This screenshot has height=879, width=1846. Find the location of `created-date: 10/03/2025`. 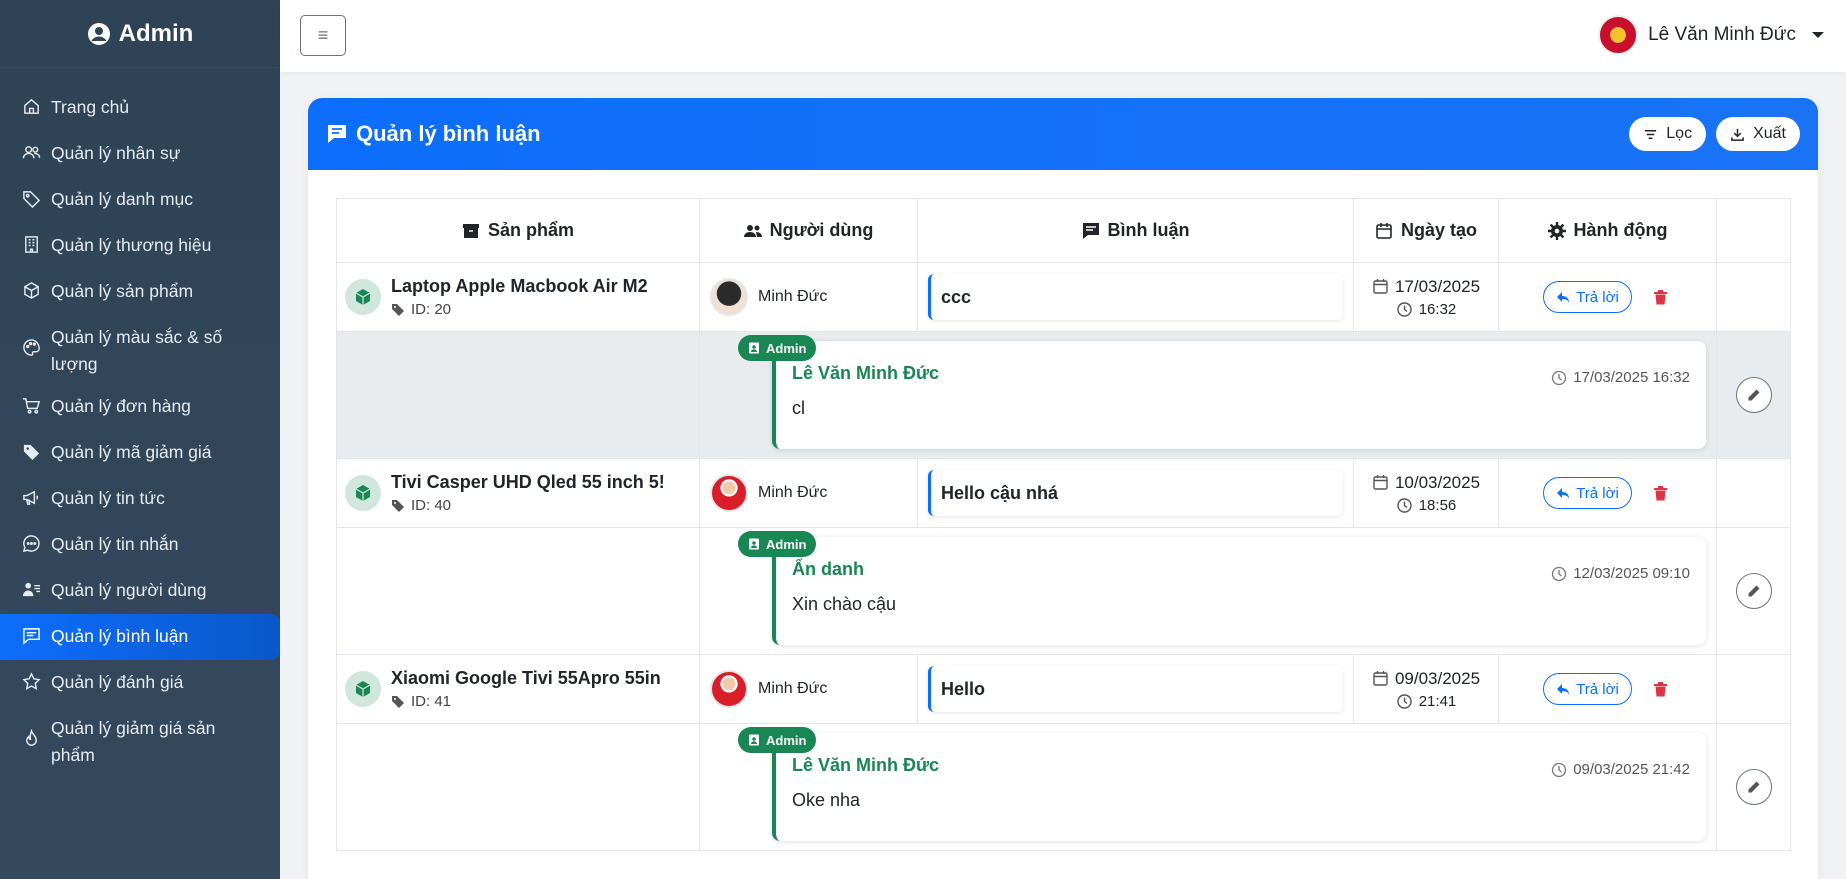

created-date: 10/03/2025 is located at coordinates (1437, 482).